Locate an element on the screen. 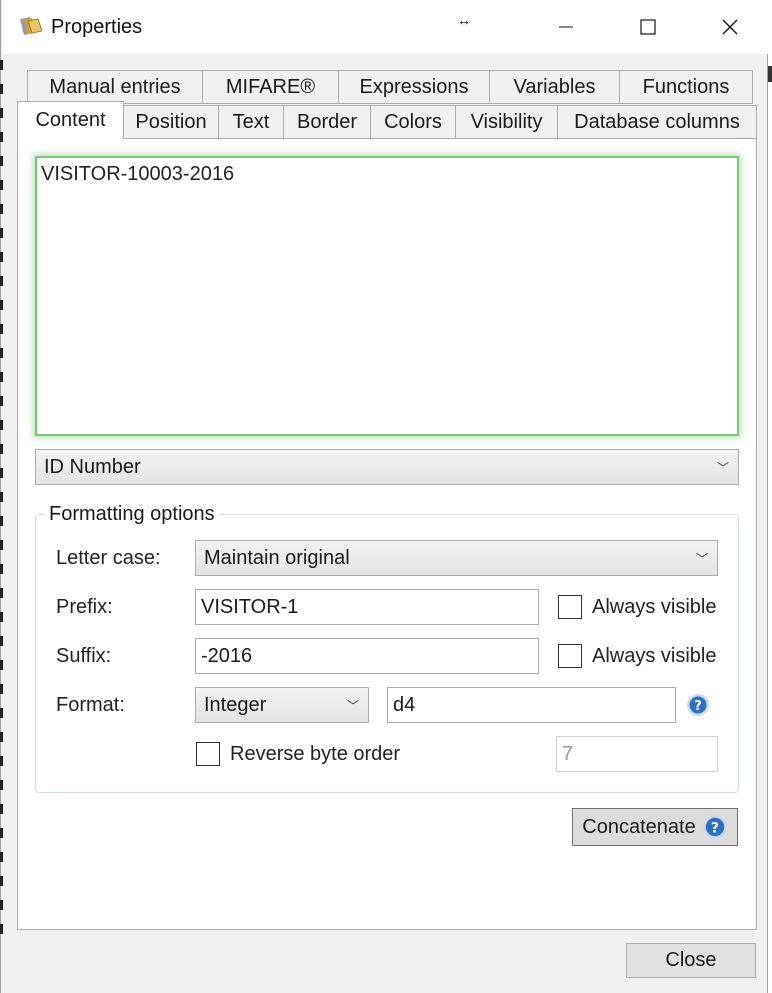 The height and width of the screenshot is (993, 772). tab-database-columns: Database columns is located at coordinates (657, 122).